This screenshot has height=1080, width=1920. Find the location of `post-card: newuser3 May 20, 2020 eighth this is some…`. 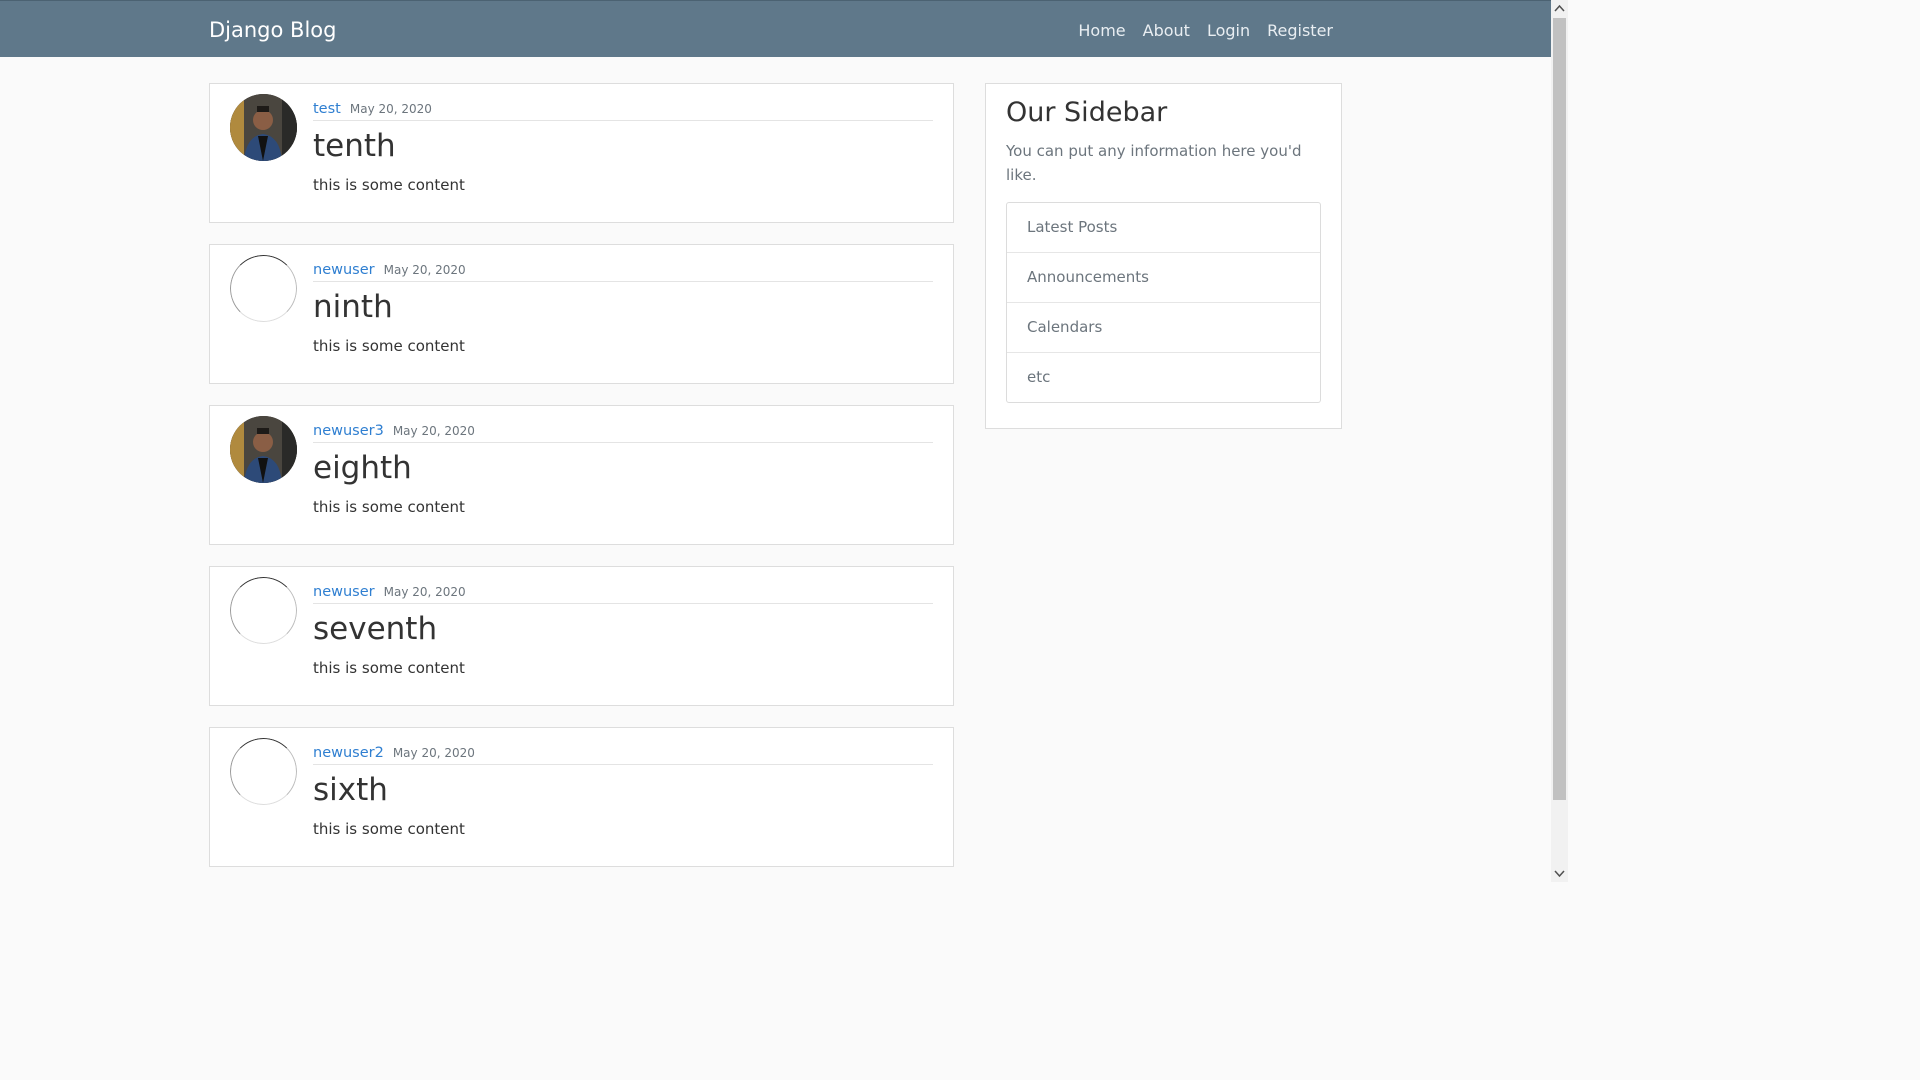

post-card: newuser3 May 20, 2020 eighth this is some… is located at coordinates (581, 475).